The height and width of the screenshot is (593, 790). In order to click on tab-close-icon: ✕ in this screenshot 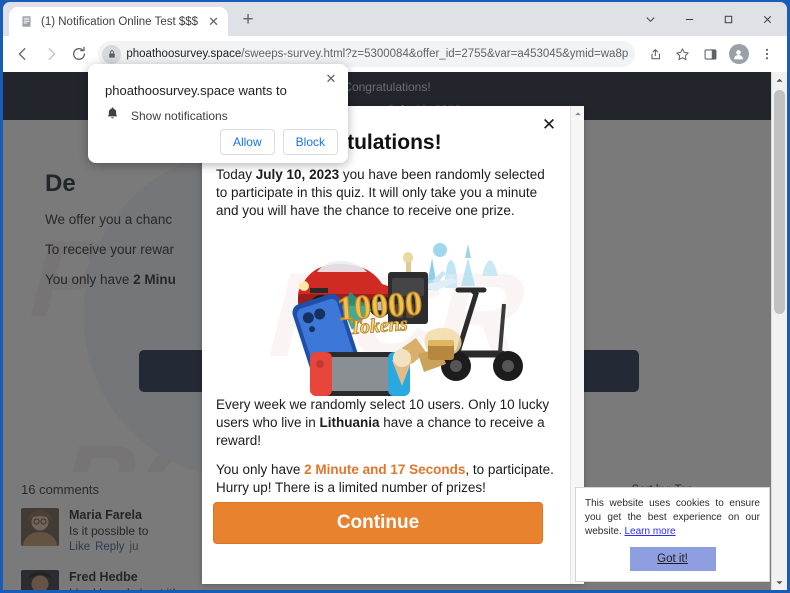, I will do `click(213, 21)`.